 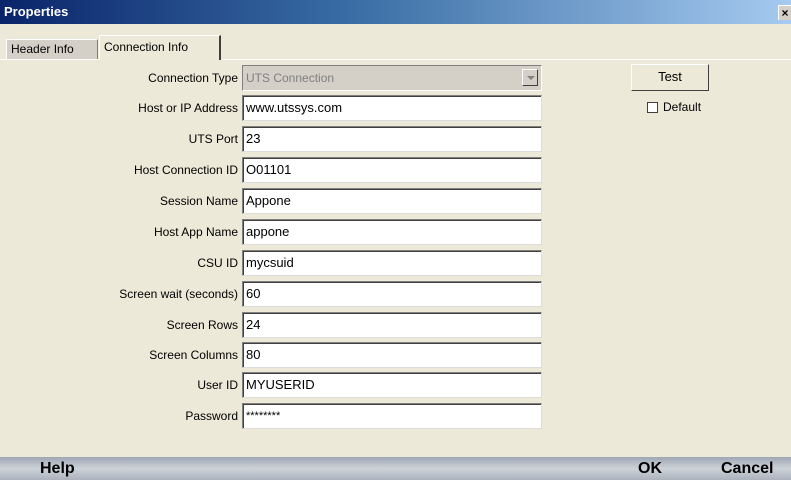 I want to click on screen-wait-input: 60, so click(x=392, y=294).